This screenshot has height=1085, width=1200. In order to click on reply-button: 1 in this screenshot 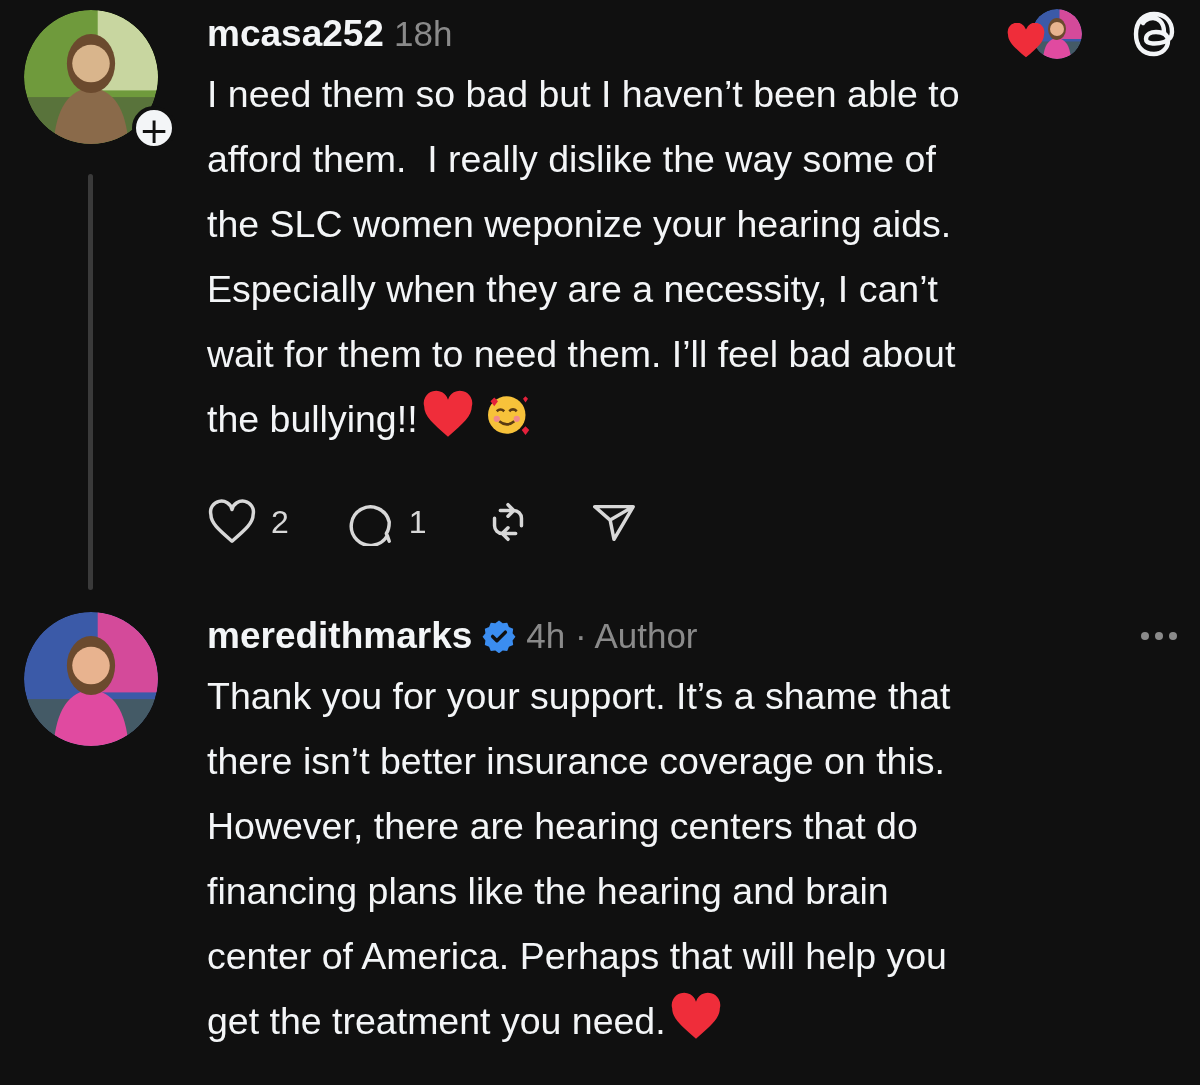, I will do `click(385, 522)`.